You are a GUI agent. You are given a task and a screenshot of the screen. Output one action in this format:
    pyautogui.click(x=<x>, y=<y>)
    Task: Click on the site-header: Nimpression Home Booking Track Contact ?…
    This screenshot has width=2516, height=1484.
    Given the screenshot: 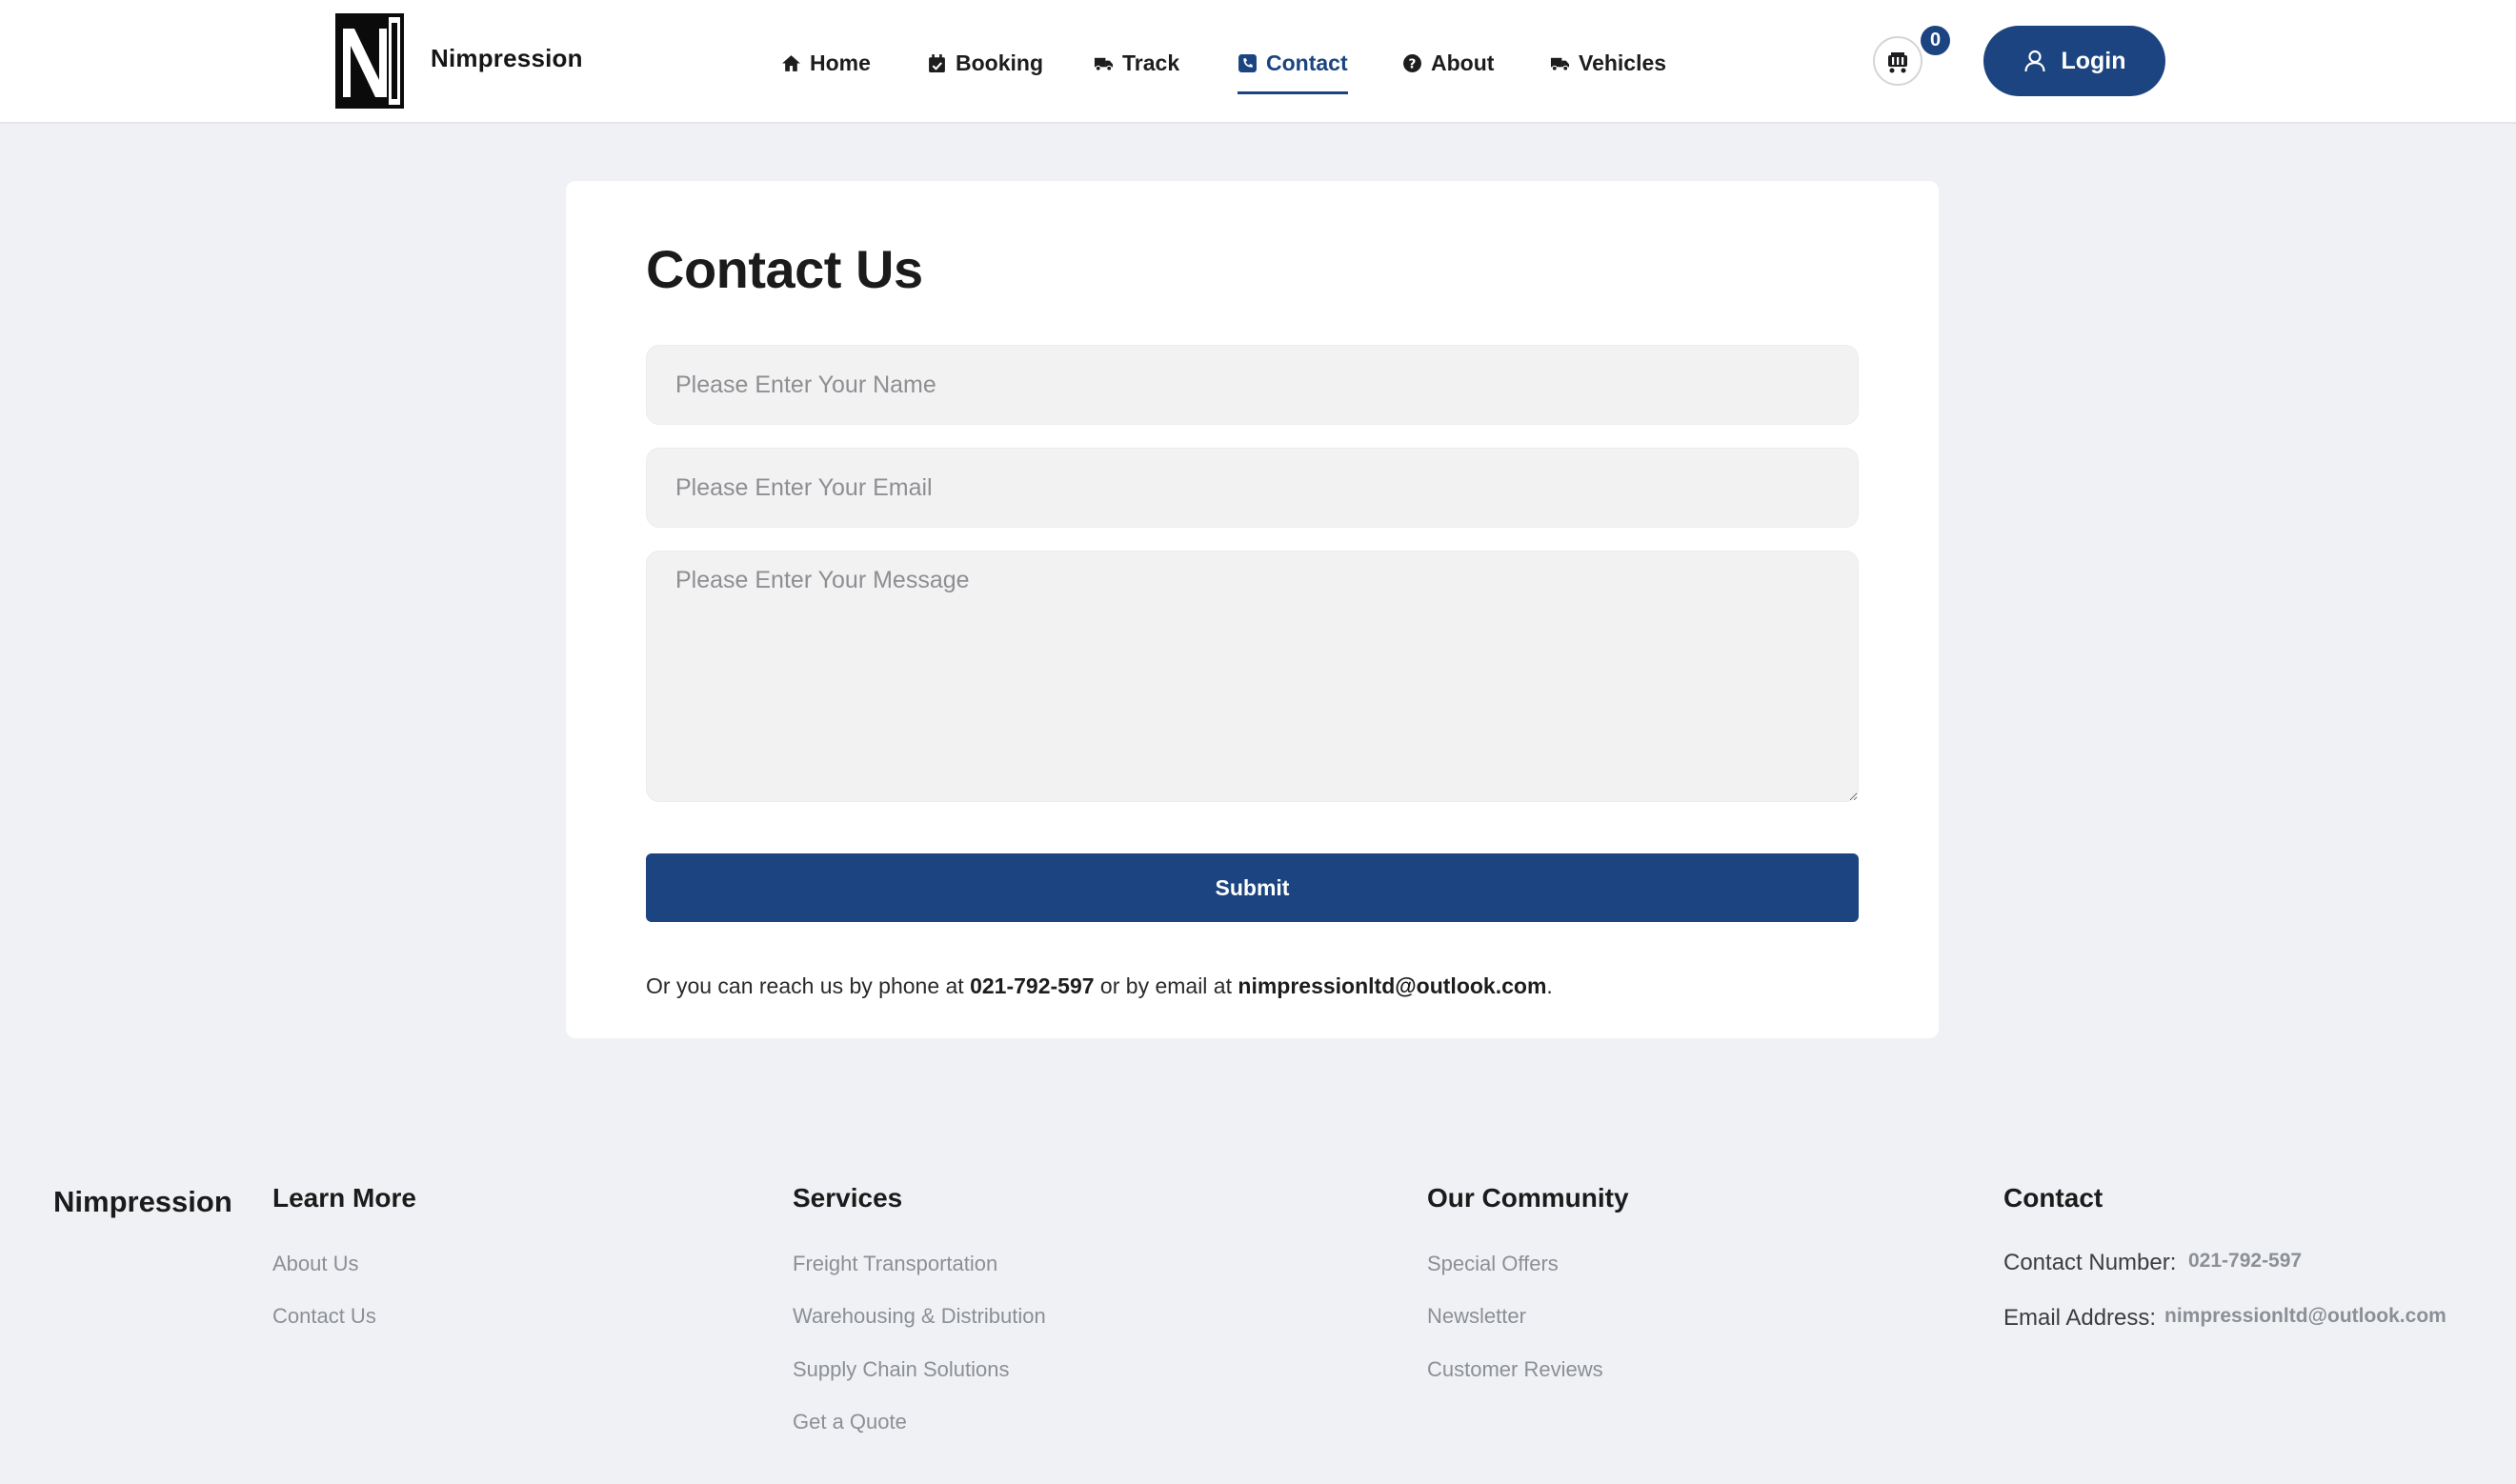 What is the action you would take?
    pyautogui.click(x=1258, y=62)
    